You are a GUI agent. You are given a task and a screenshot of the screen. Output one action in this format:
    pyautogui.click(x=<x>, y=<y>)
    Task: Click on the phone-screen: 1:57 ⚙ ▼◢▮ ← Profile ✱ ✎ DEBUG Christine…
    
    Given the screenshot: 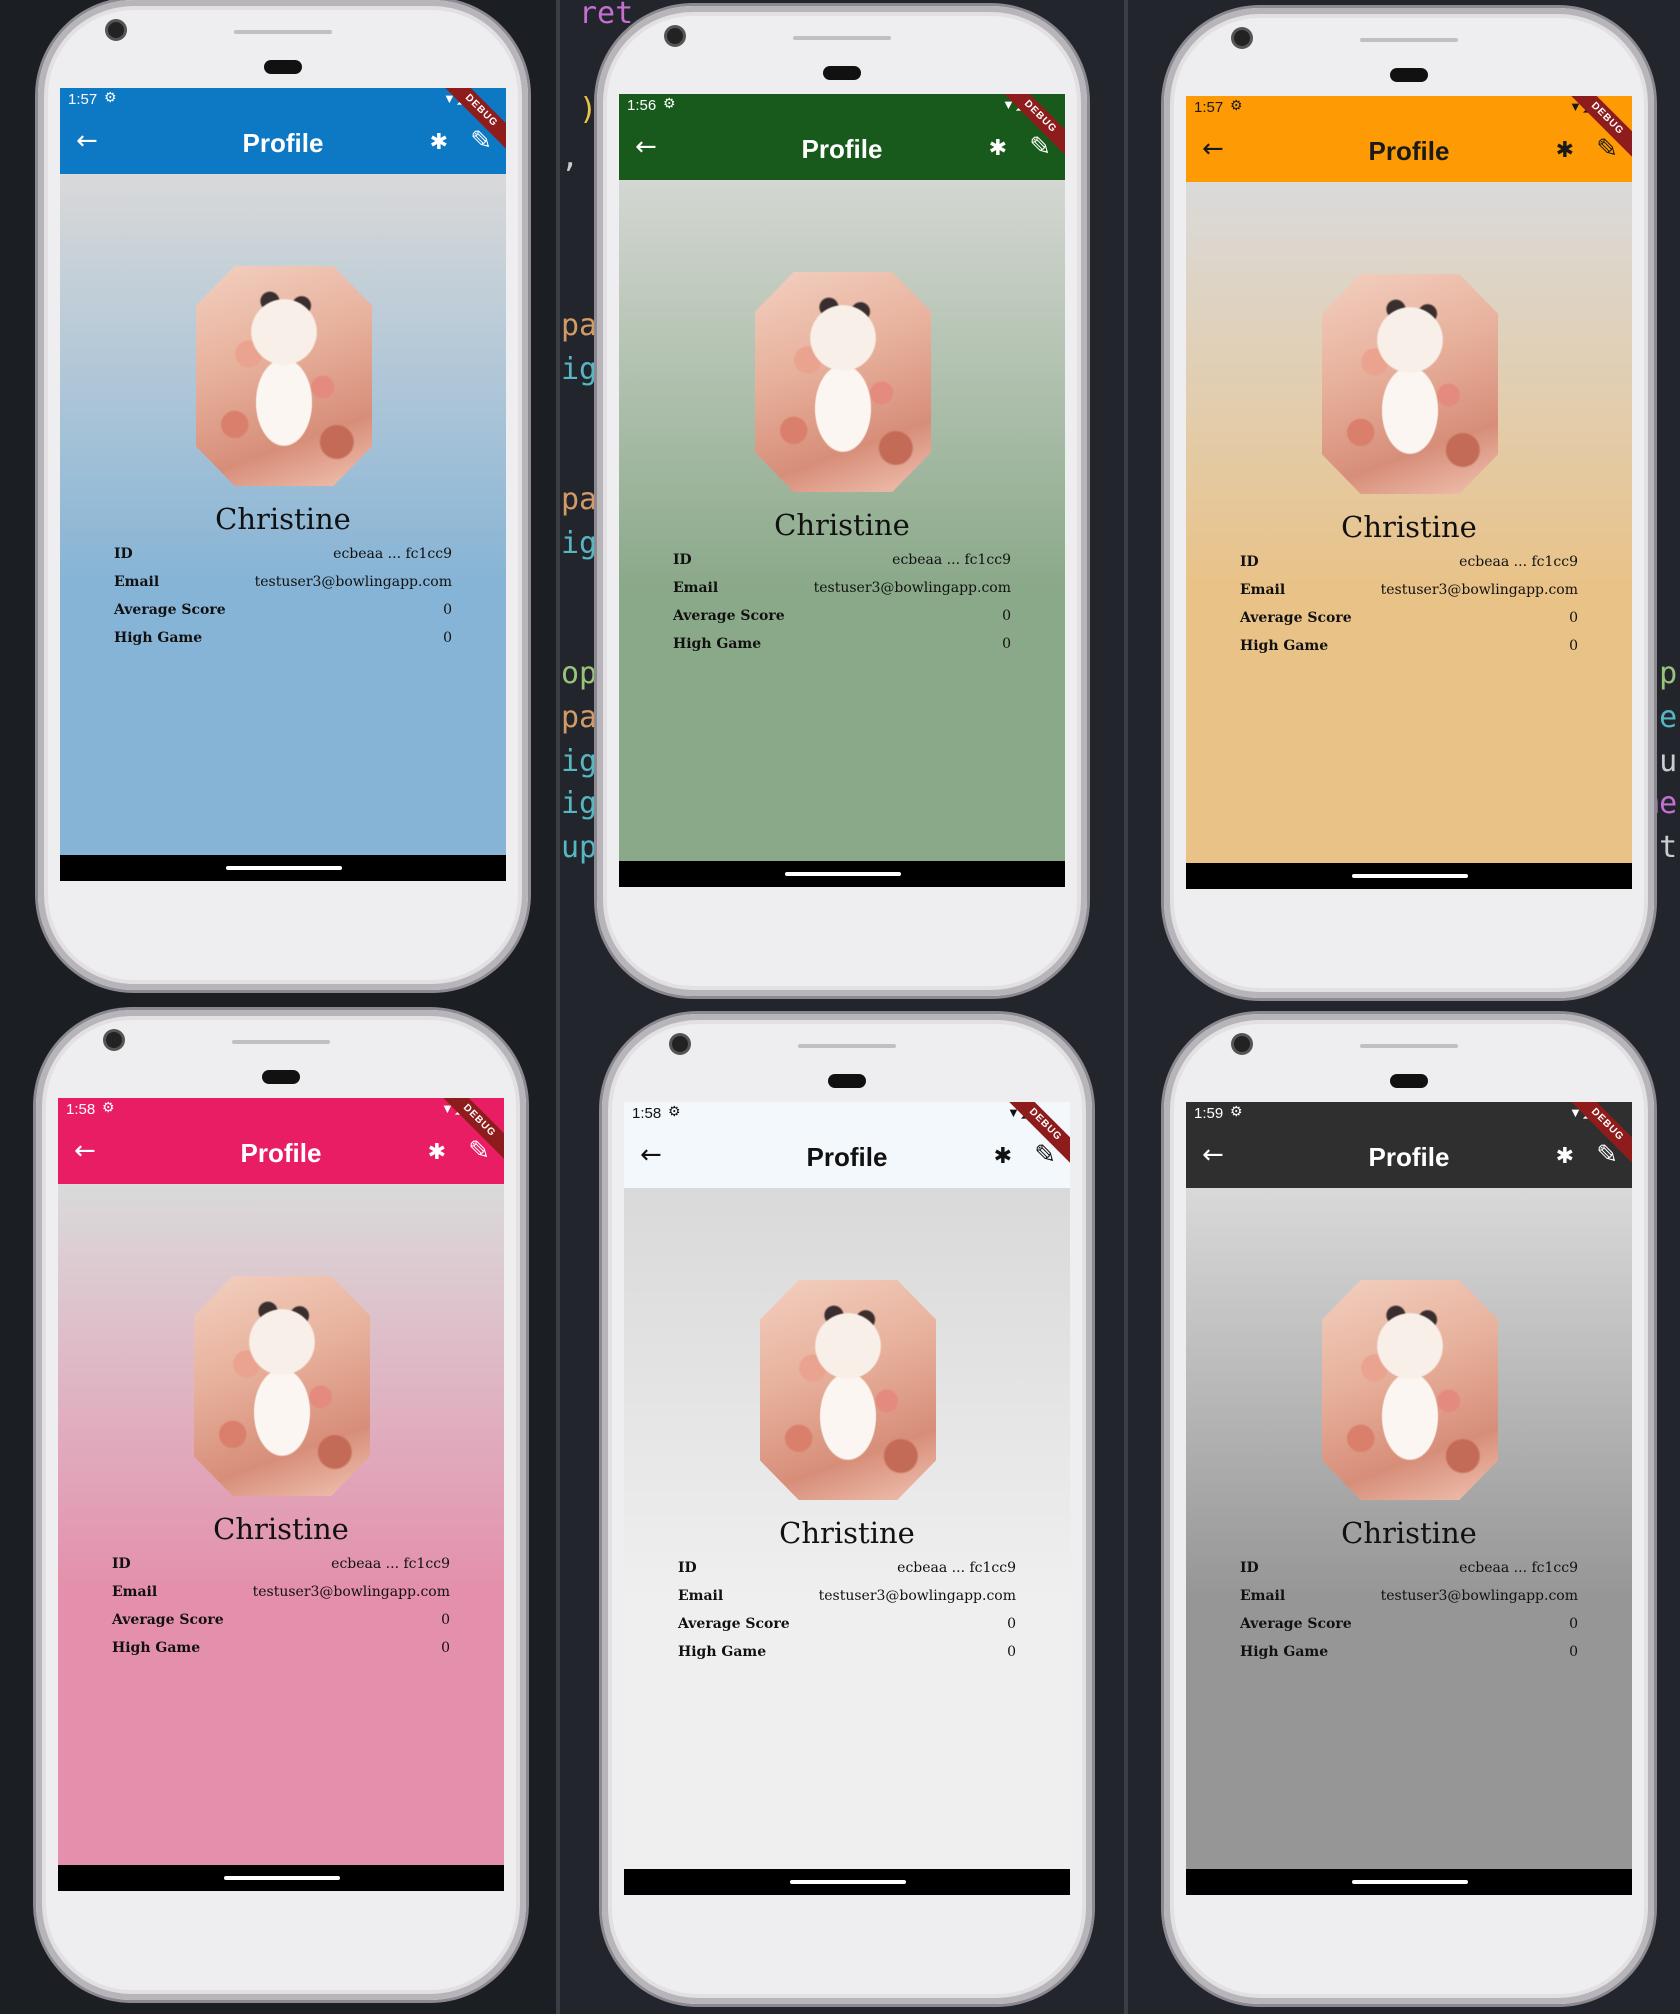 What is the action you would take?
    pyautogui.click(x=283, y=484)
    